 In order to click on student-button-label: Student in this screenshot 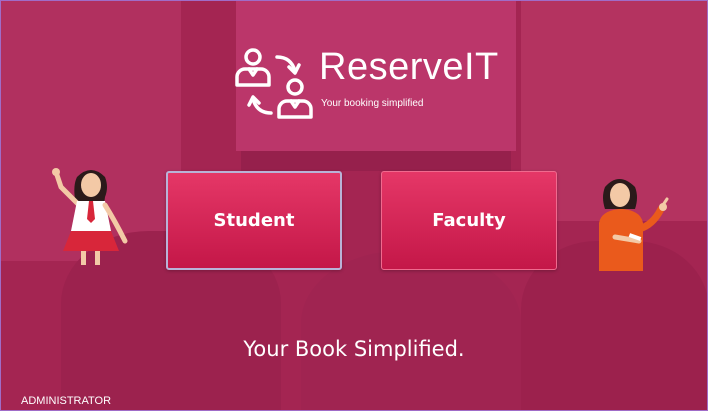, I will do `click(254, 220)`.